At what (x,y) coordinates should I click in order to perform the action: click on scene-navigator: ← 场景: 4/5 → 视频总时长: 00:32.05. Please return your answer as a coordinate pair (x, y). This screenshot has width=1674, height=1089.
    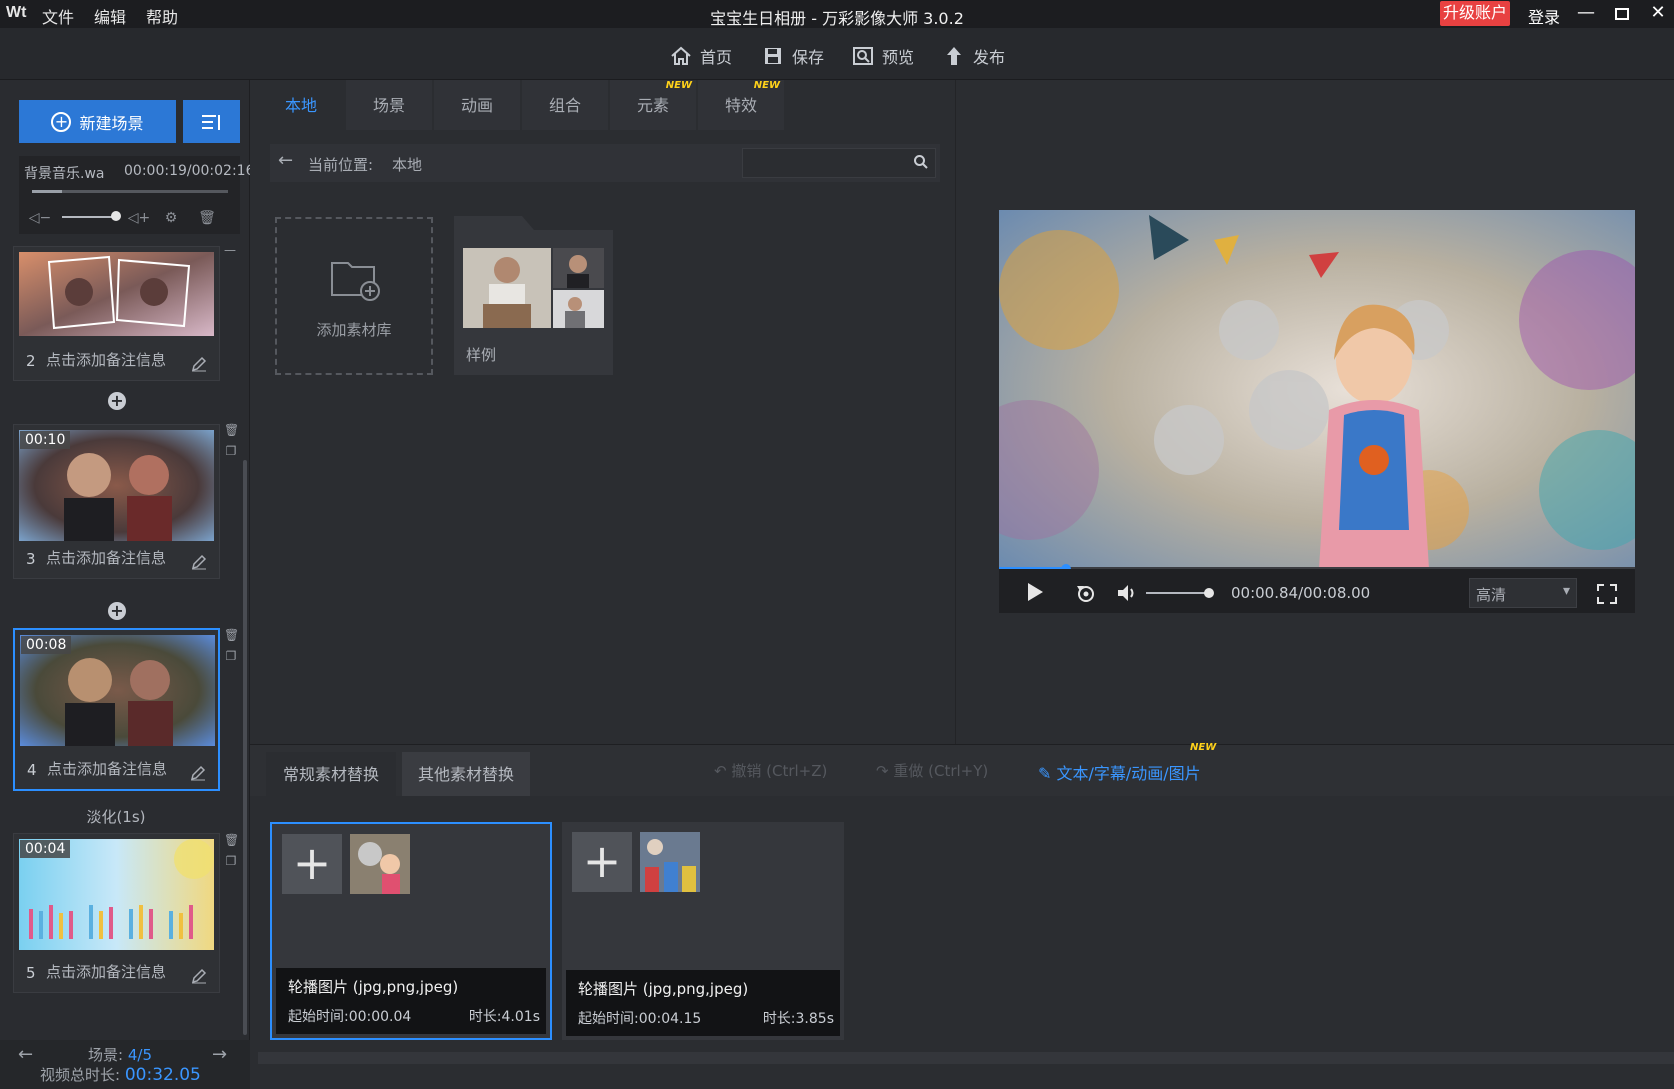
    Looking at the image, I should click on (125, 1064).